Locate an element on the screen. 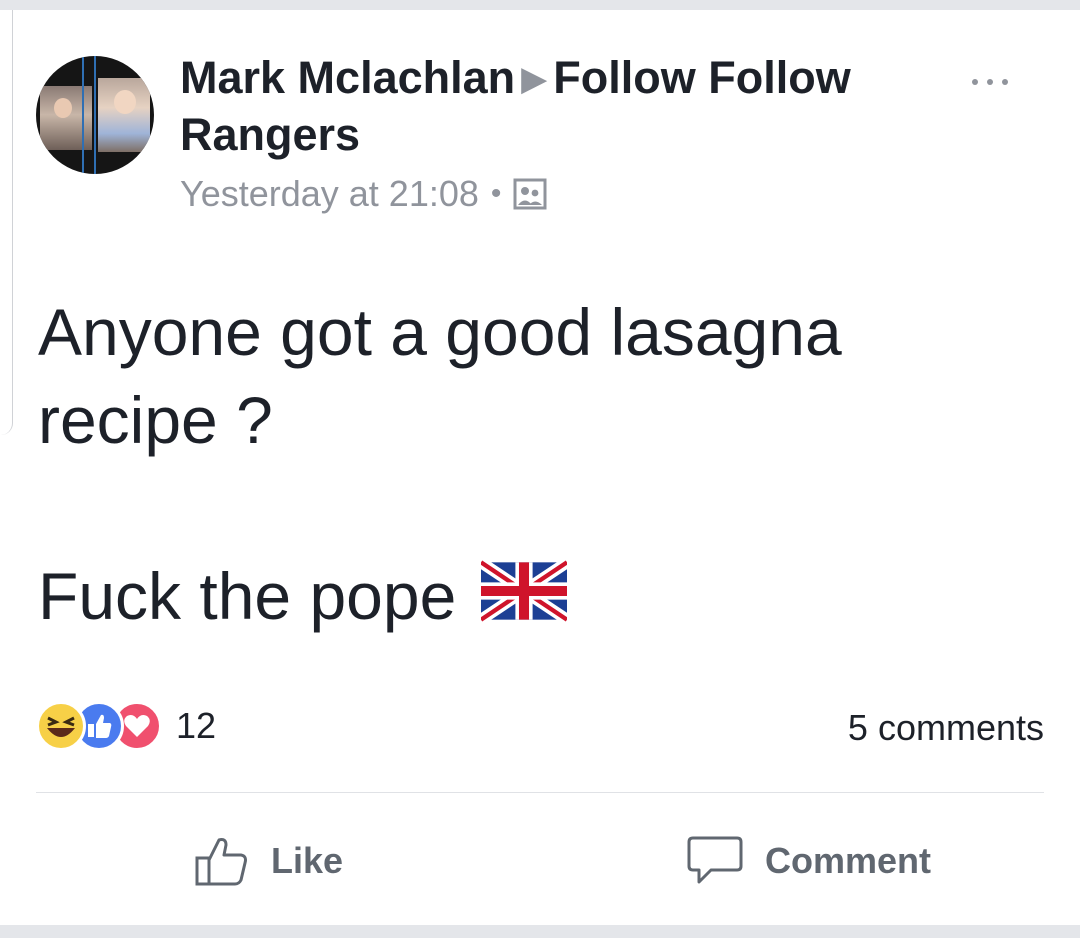  more-options-icon is located at coordinates (1002, 82).